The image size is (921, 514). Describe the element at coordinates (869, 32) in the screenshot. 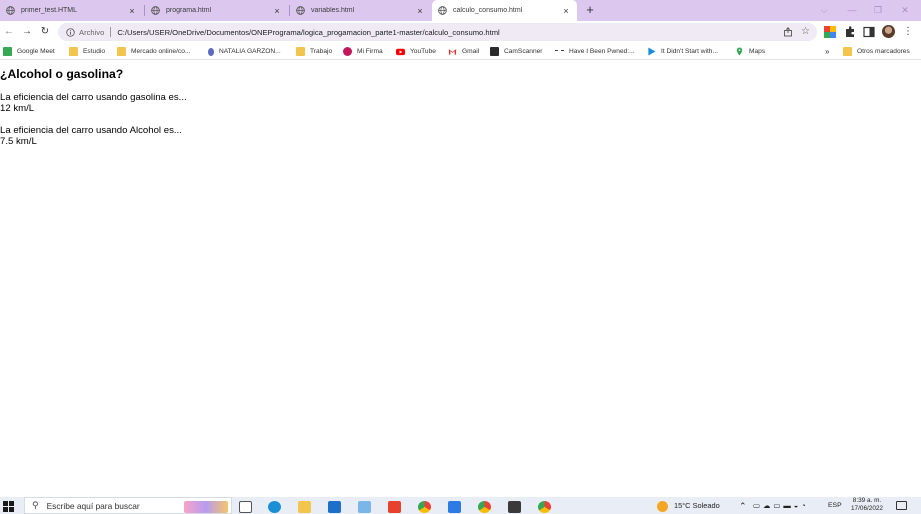

I see `side-panel-icon` at that location.